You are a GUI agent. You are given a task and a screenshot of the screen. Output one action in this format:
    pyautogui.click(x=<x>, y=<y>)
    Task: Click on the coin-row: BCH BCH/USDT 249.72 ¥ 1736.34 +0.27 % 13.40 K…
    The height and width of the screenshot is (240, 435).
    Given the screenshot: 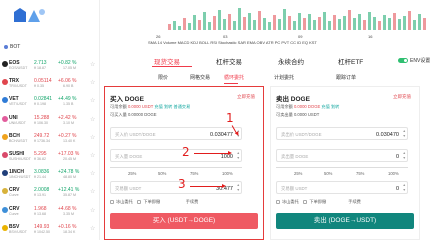 What is the action you would take?
    pyautogui.click(x=50, y=138)
    